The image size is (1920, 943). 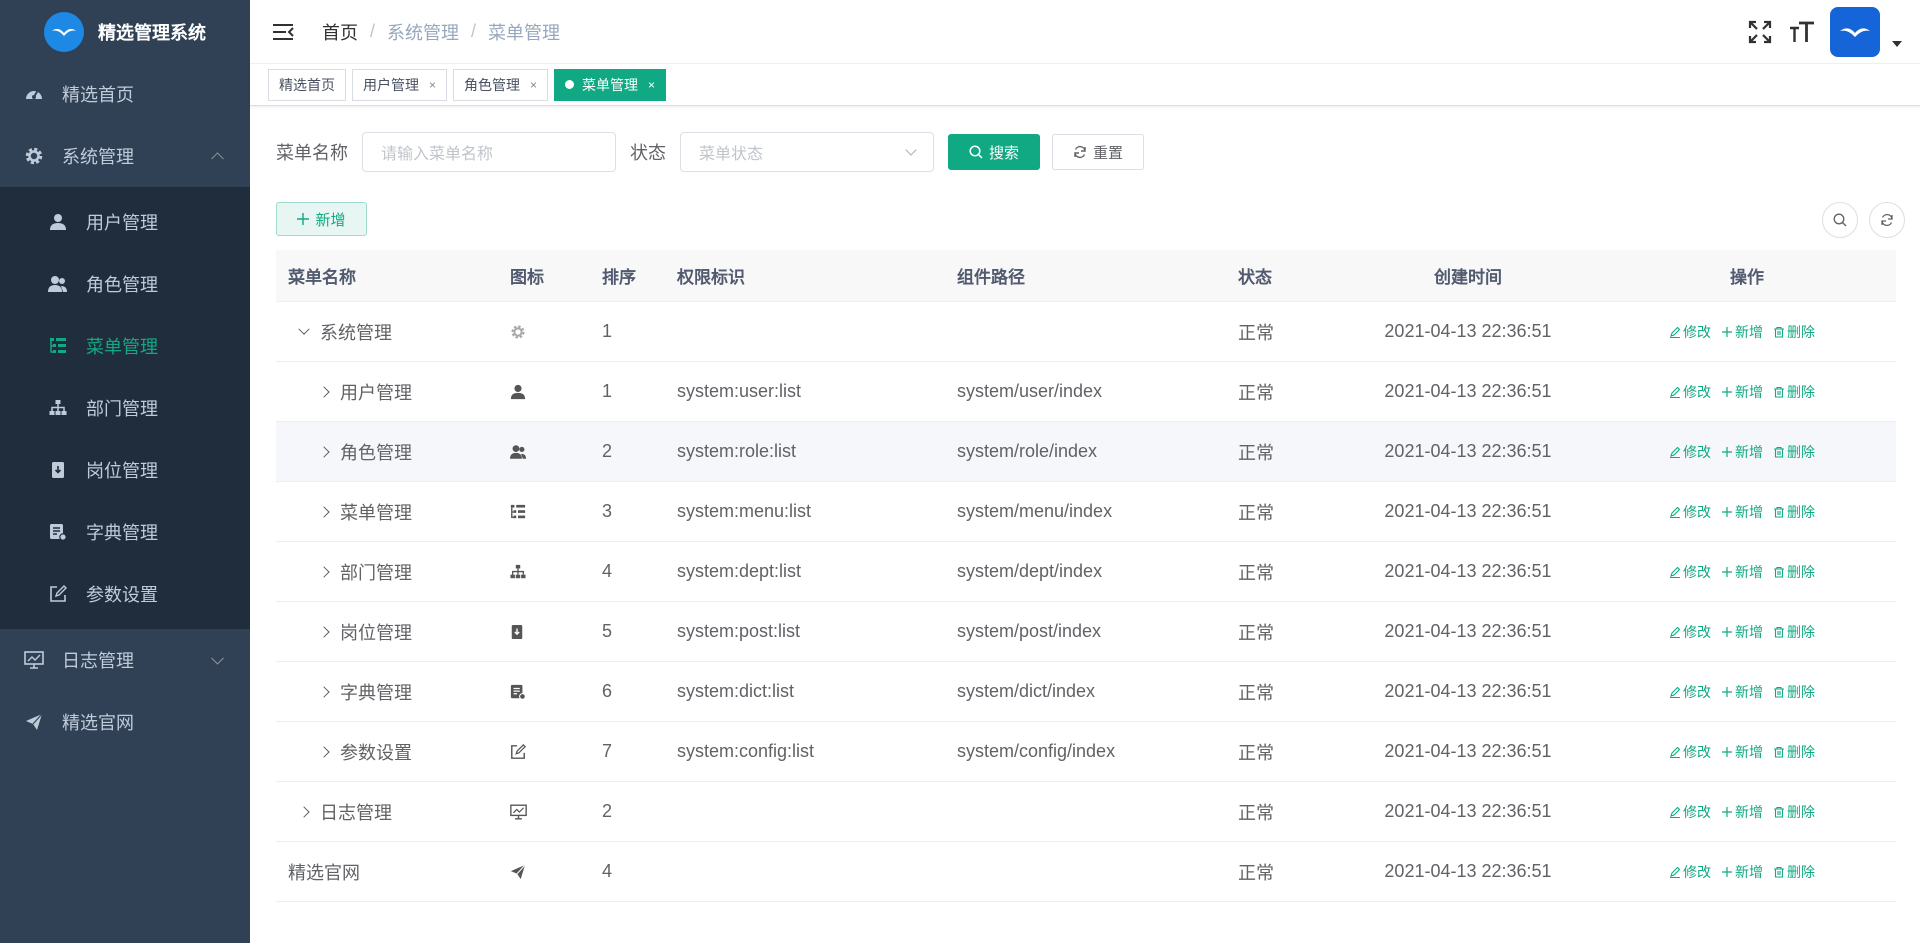 I want to click on sidebar-item-menus: 菜单管理, so click(x=125, y=346).